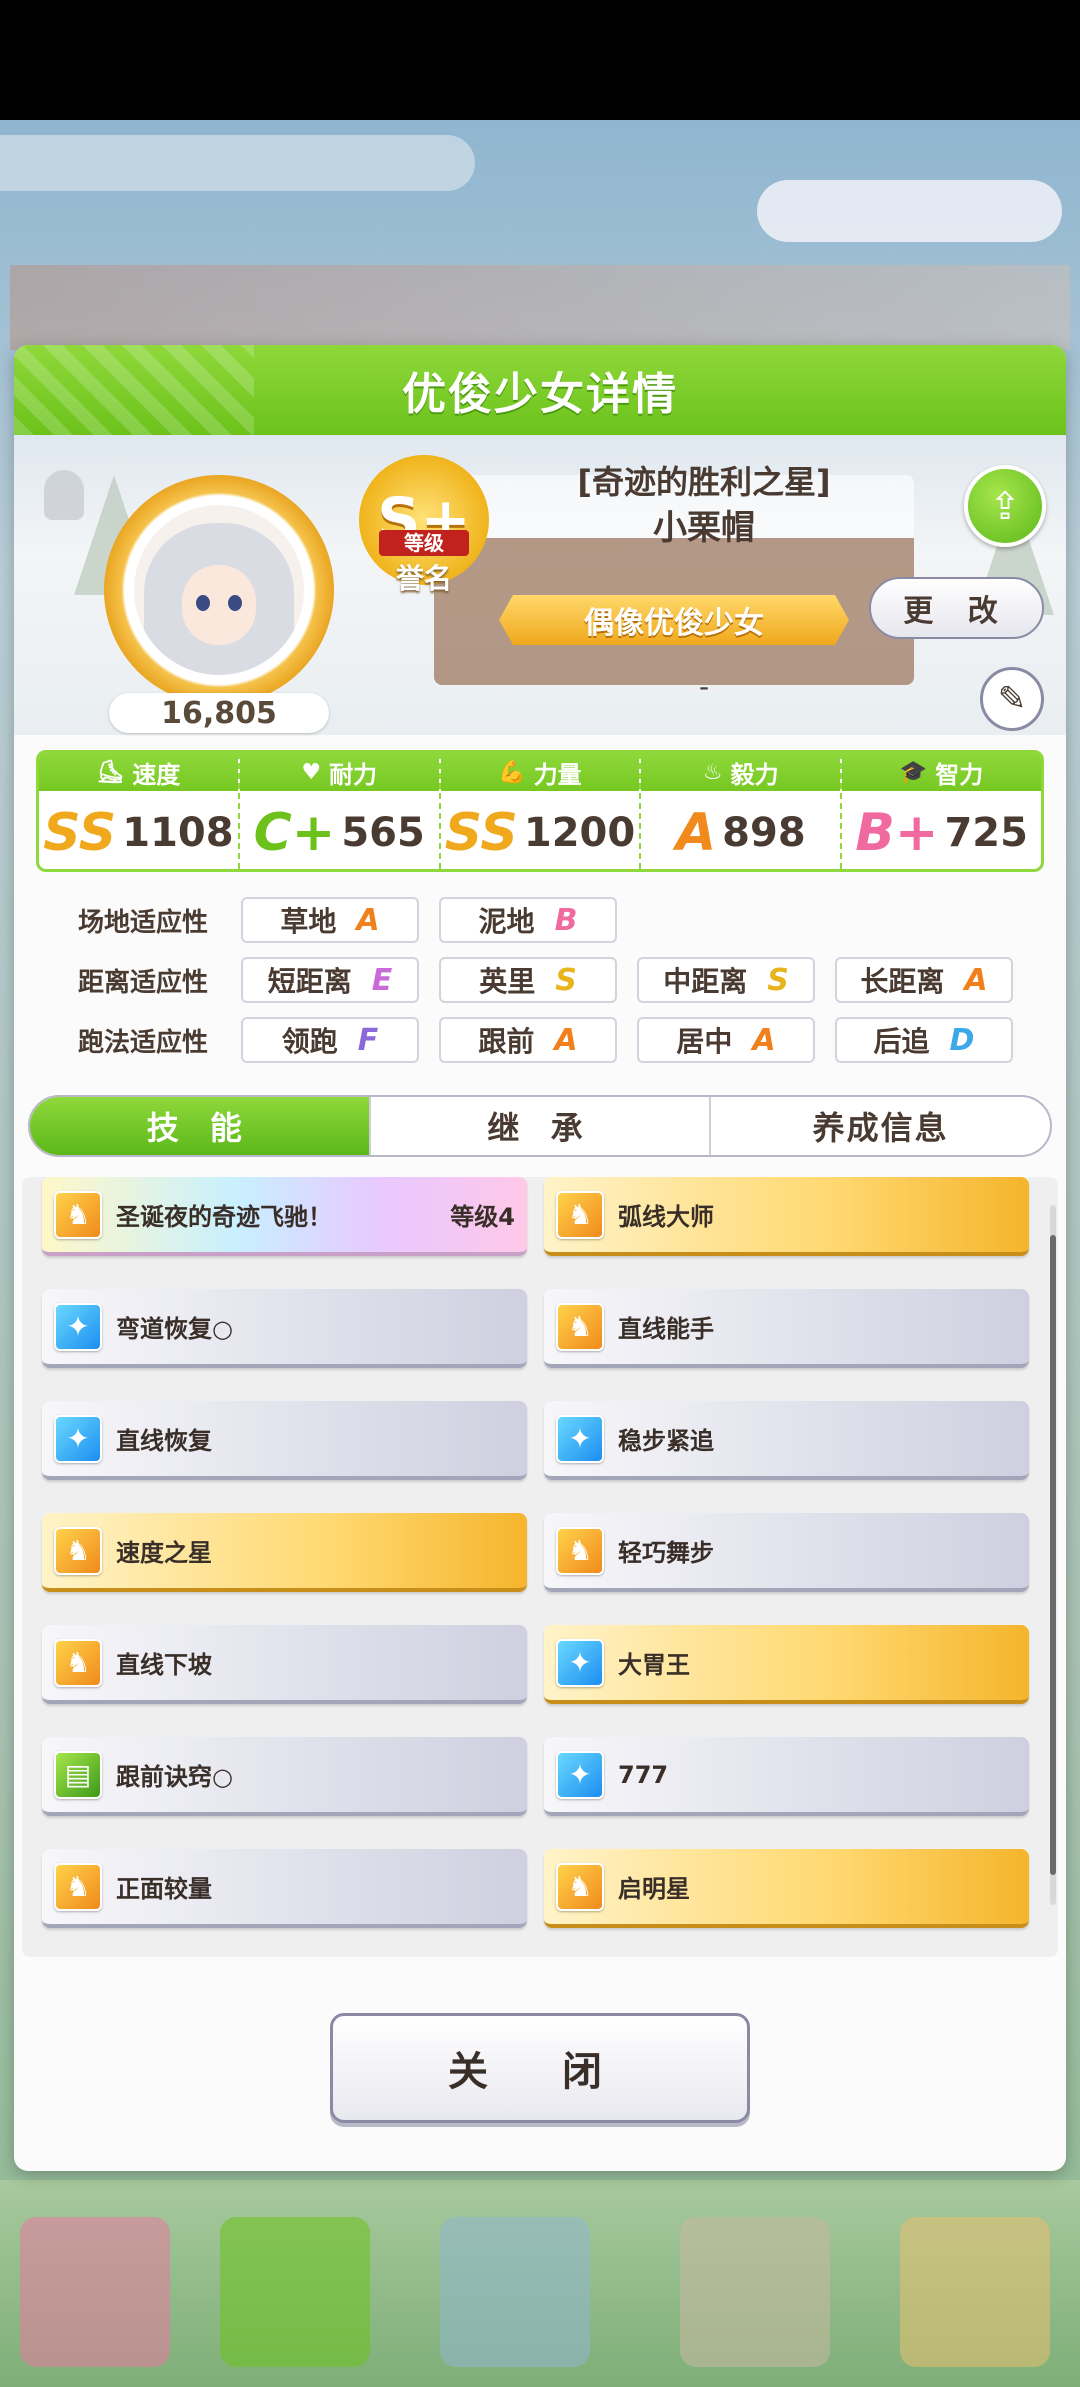  What do you see at coordinates (382, 980) in the screenshot?
I see `aptitude-grade: E` at bounding box center [382, 980].